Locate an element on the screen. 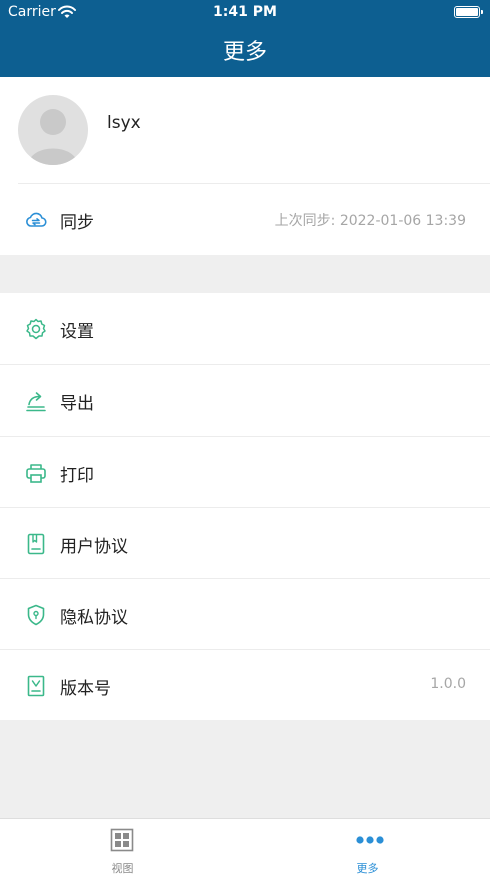  export-label: 导出 is located at coordinates (77, 404).